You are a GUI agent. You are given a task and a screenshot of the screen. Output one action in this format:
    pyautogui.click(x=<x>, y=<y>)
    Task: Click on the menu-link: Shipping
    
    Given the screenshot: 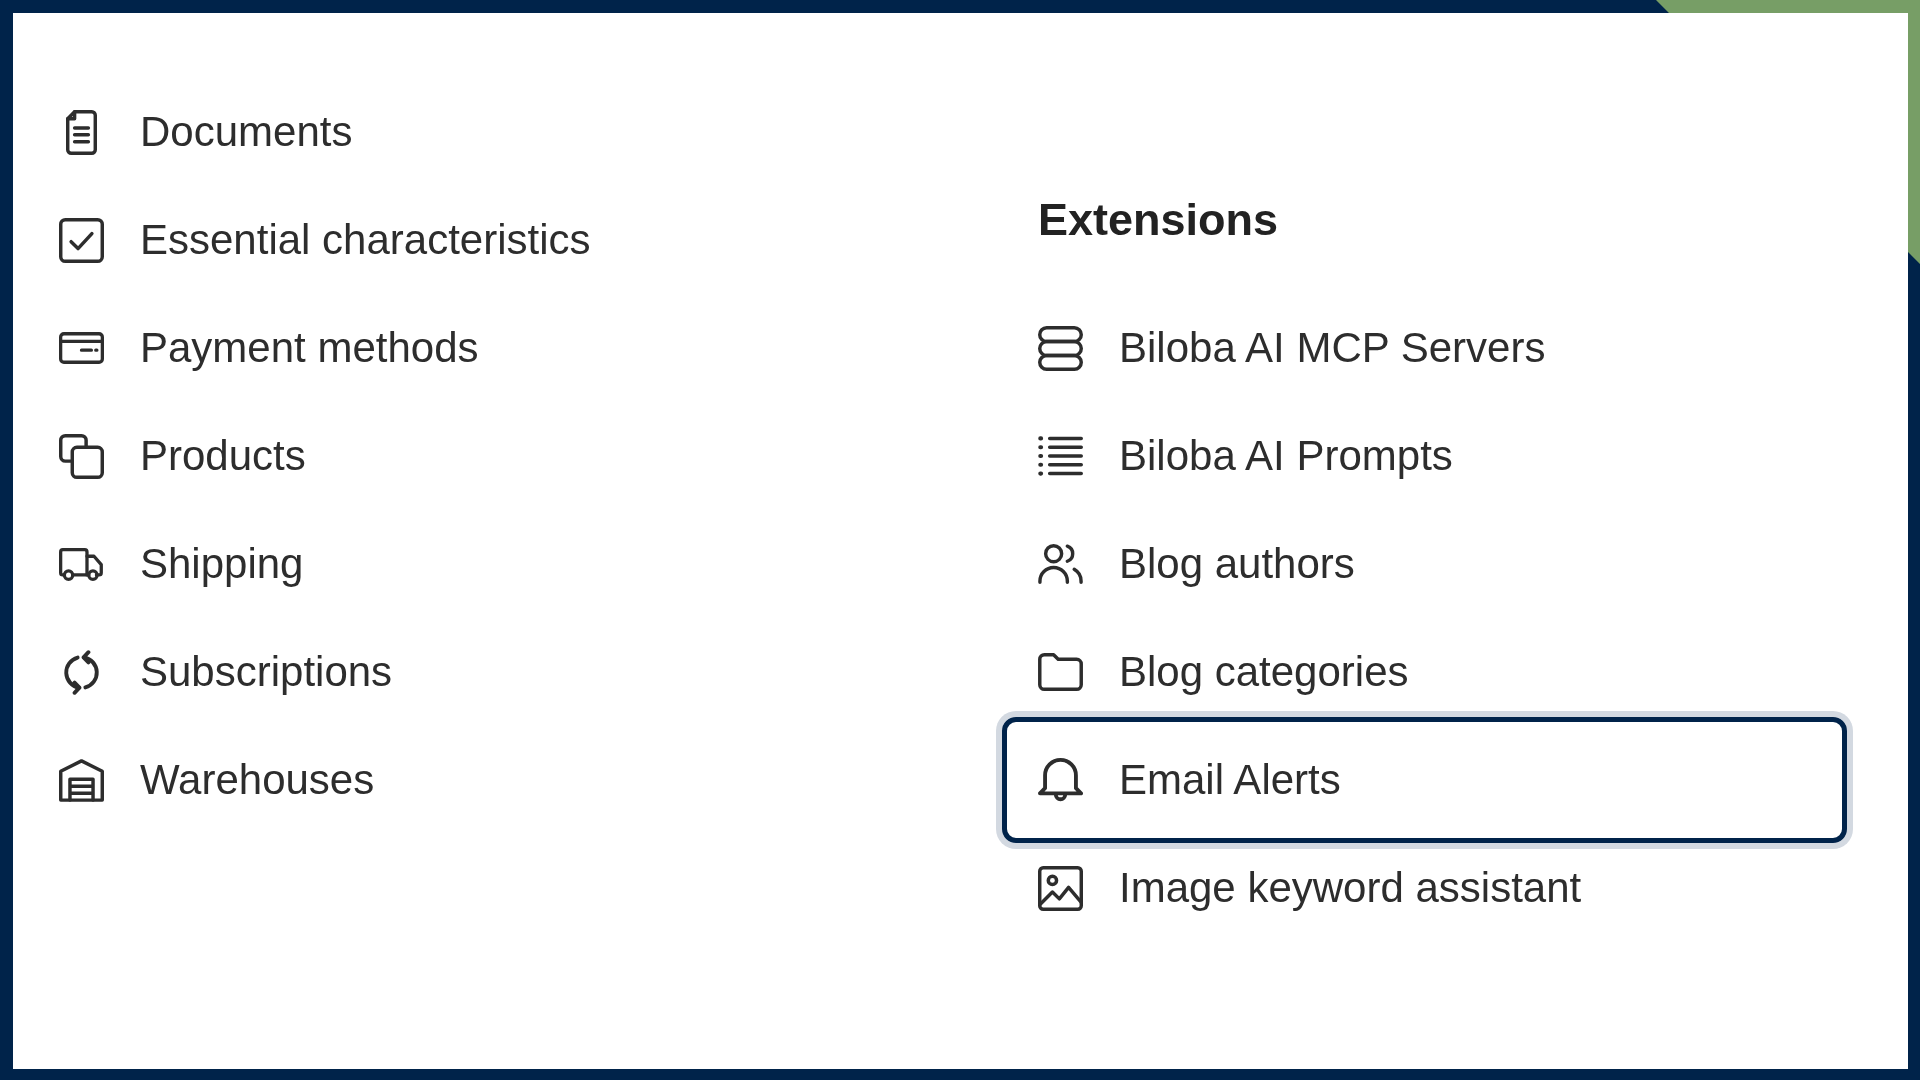 What is the action you would take?
    pyautogui.click(x=176, y=564)
    